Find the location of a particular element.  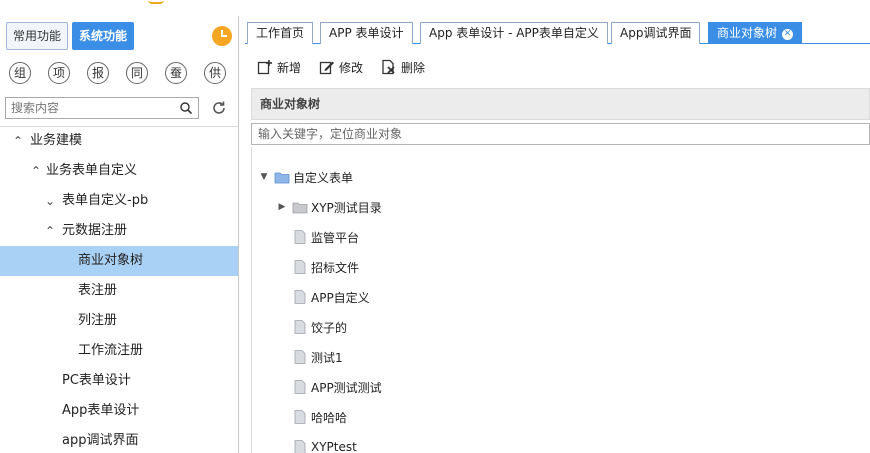

tab-label: 工作首页 is located at coordinates (280, 33).